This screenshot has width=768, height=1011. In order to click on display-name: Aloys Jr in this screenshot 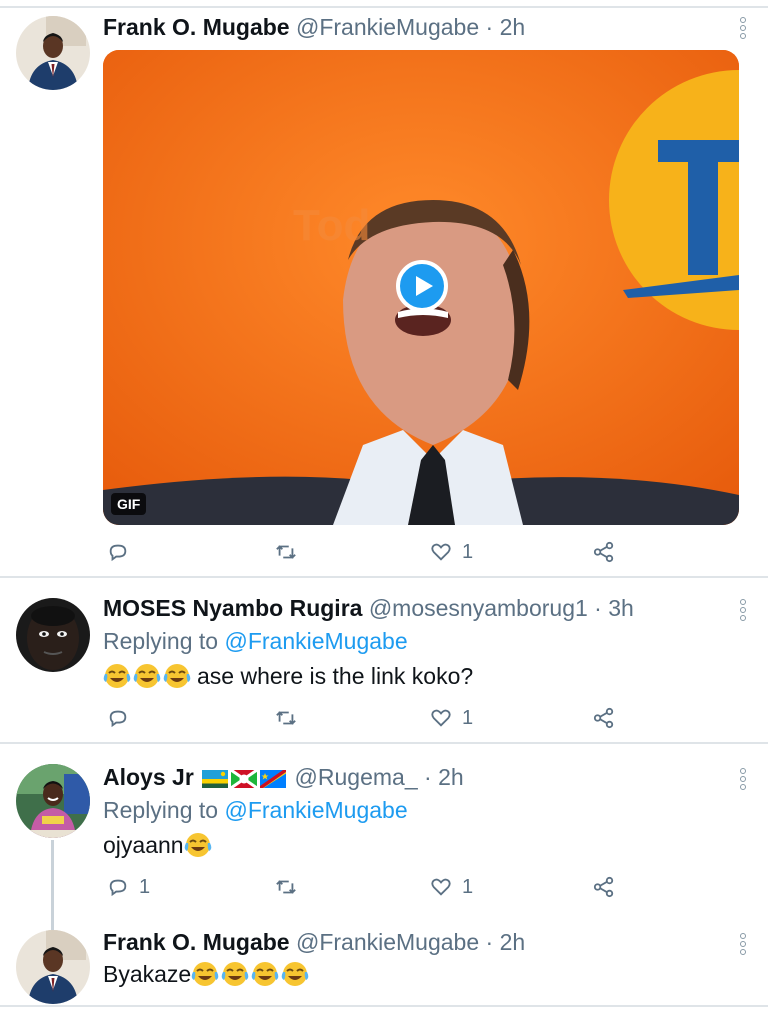, I will do `click(148, 777)`.